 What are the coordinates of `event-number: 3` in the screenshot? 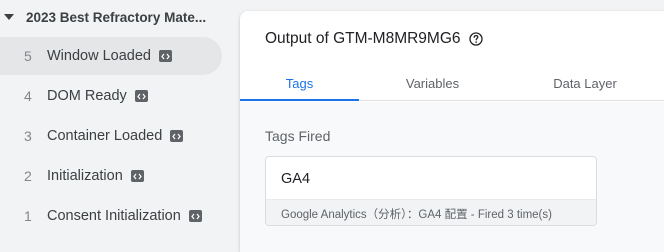 It's located at (28, 136).